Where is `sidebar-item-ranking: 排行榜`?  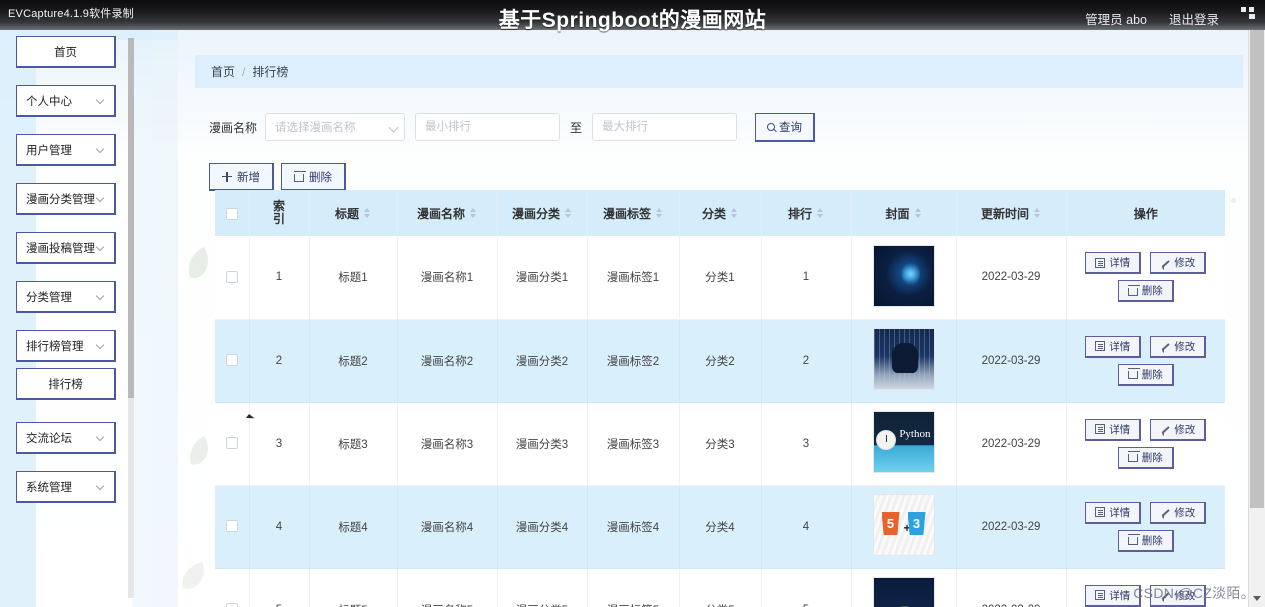 sidebar-item-ranking: 排行榜 is located at coordinates (66, 384).